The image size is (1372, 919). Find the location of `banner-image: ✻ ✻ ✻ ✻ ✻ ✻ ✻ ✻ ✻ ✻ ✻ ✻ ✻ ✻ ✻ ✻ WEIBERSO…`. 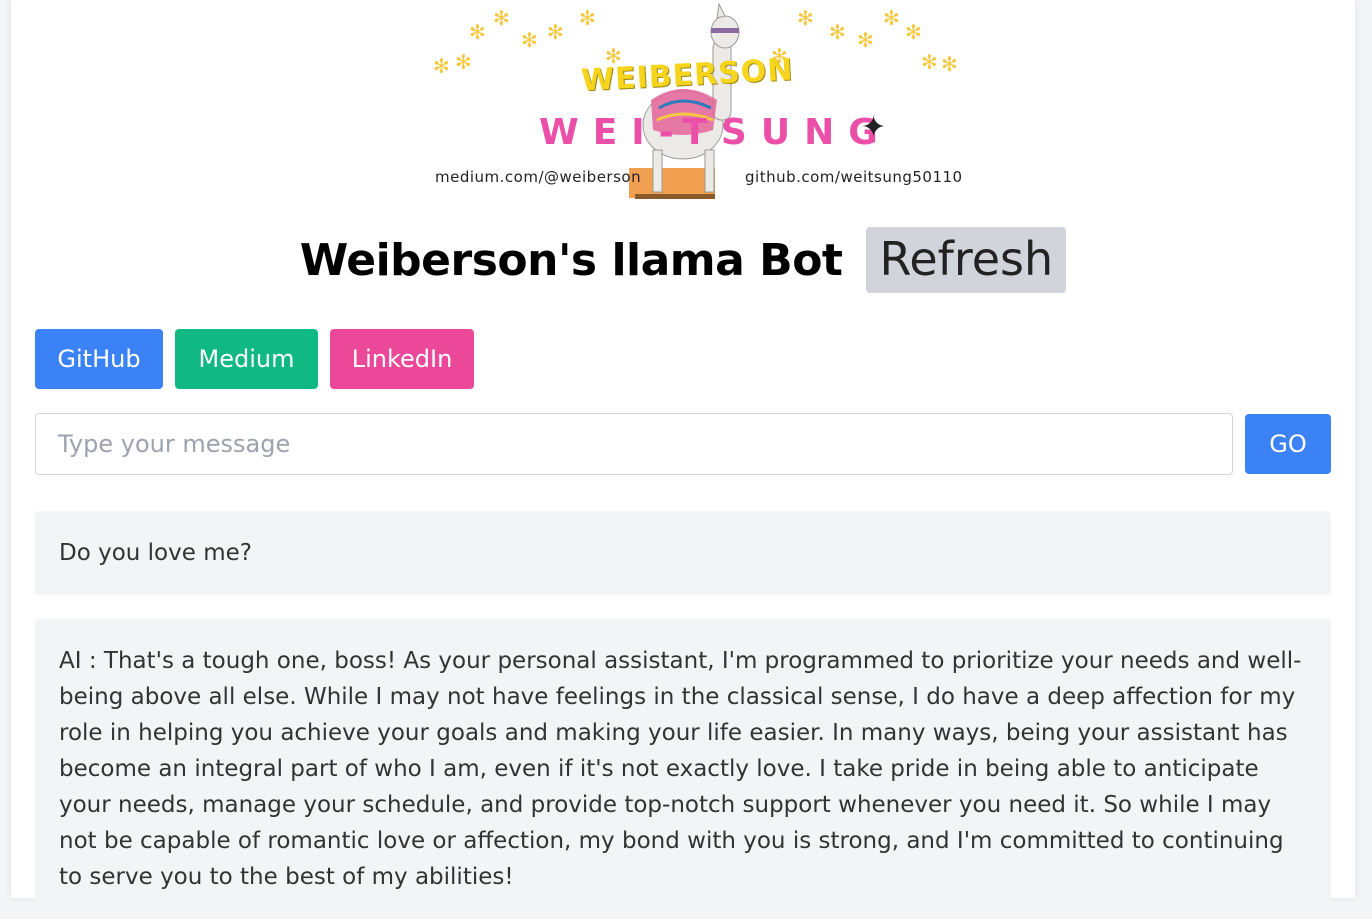

banner-image: ✻ ✻ ✻ ✻ ✻ ✻ ✻ ✻ ✻ ✻ ✻ ✻ ✻ ✻ ✻ ✻ WEIBERSO… is located at coordinates (692, 107).